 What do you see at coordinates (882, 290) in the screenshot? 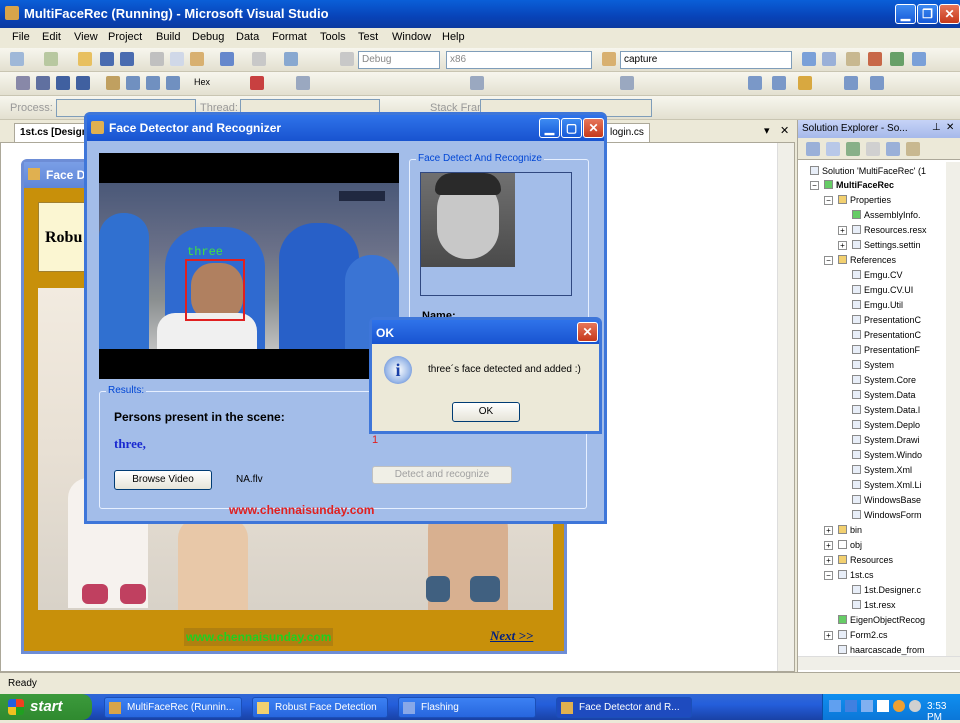
I see `tree-ref: Emgu.CV.UI` at bounding box center [882, 290].